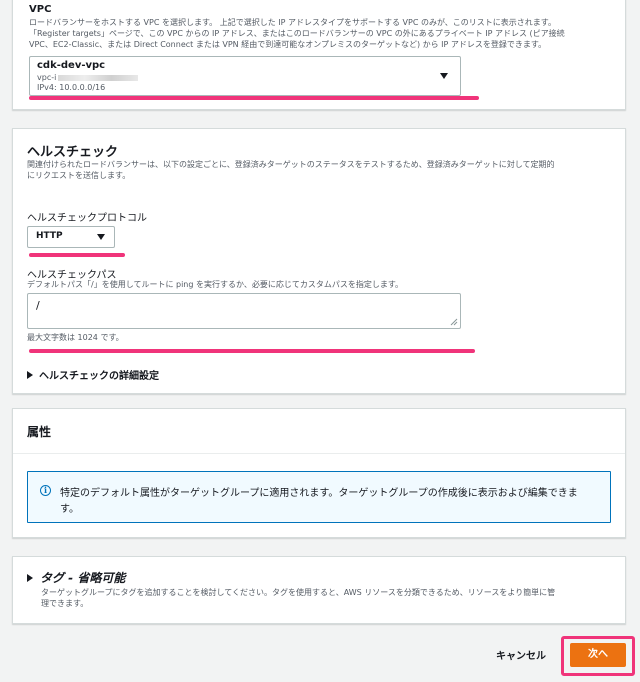  I want to click on highlight-underline-protocol, so click(77, 255).